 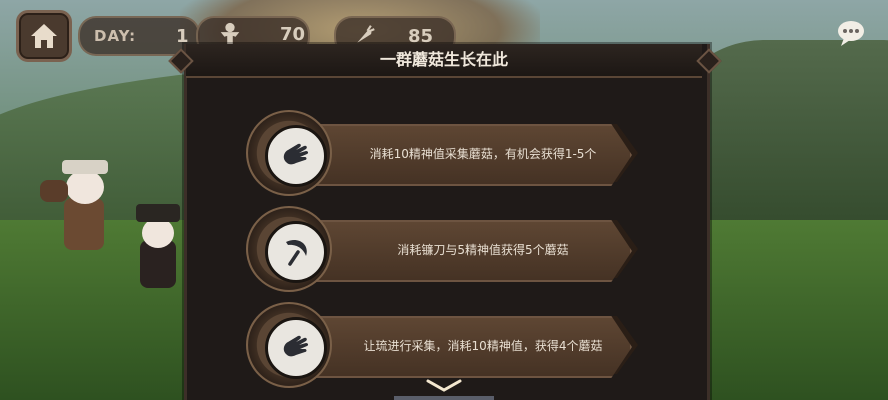 What do you see at coordinates (444, 398) in the screenshot?
I see `bottom-tab-handle` at bounding box center [444, 398].